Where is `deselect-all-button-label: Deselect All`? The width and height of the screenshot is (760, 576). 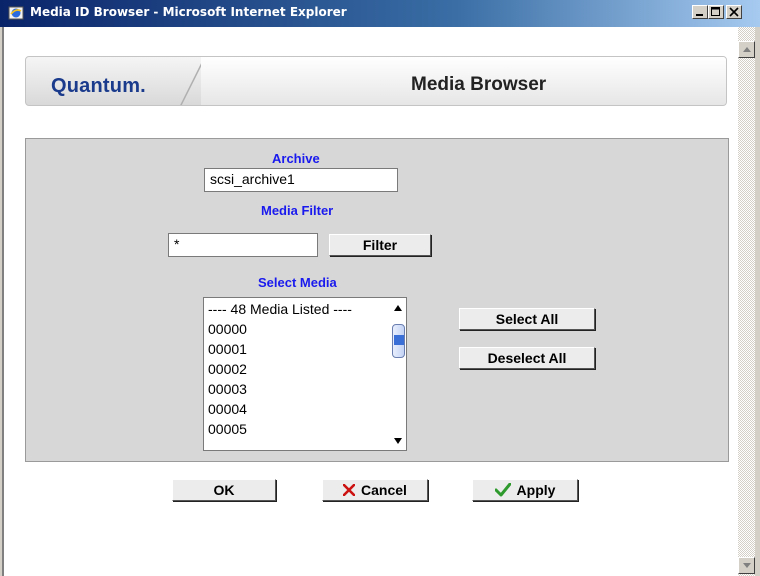
deselect-all-button-label: Deselect All is located at coordinates (527, 358).